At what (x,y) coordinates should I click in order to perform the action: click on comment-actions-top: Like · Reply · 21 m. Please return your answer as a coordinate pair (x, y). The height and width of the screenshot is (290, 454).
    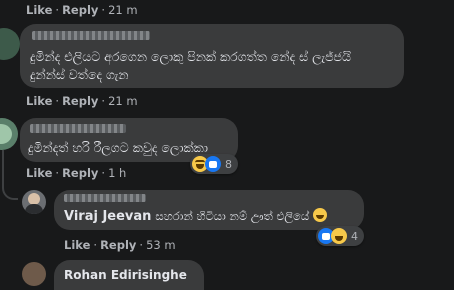
    Looking at the image, I should click on (82, 10).